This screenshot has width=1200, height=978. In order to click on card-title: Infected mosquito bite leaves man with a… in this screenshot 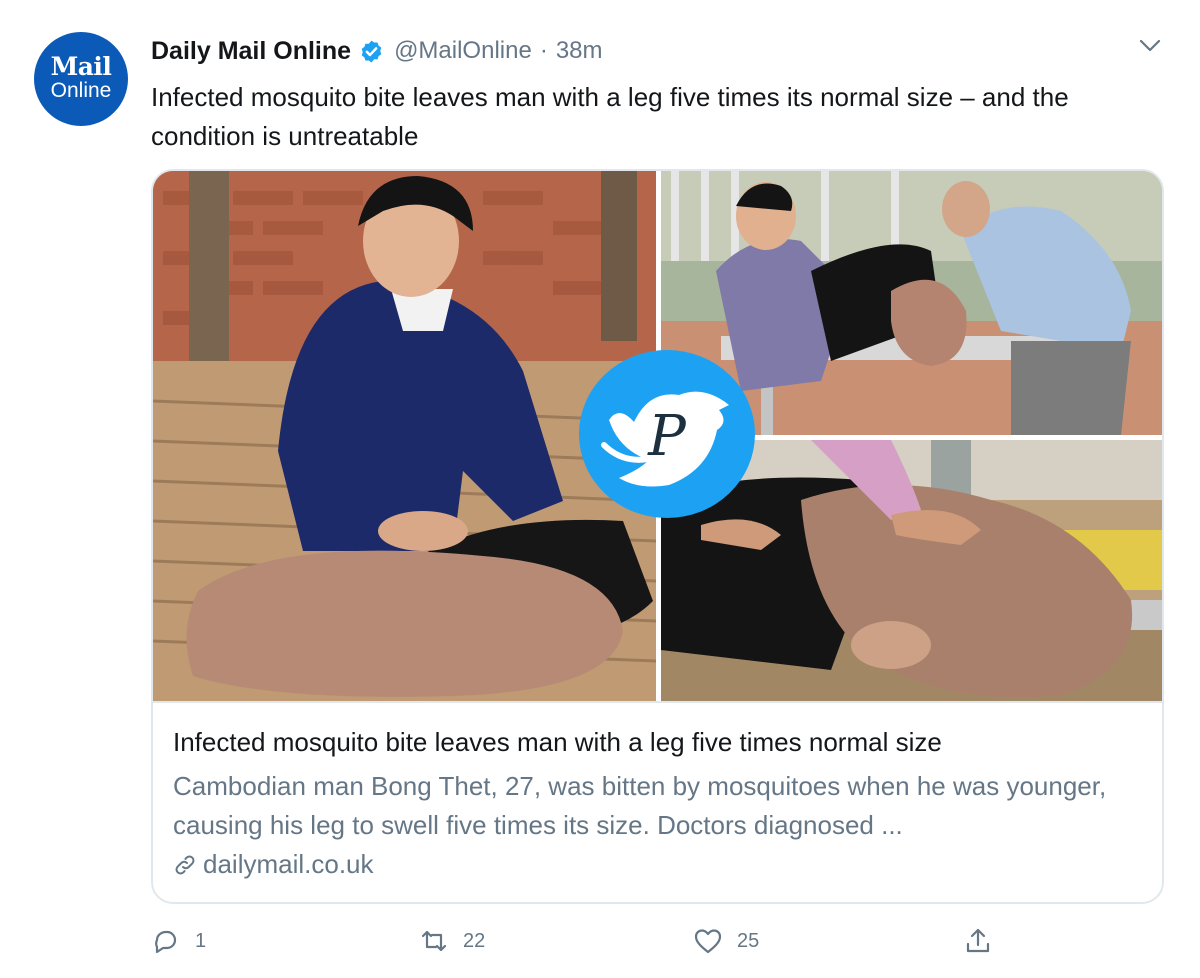, I will do `click(557, 742)`.